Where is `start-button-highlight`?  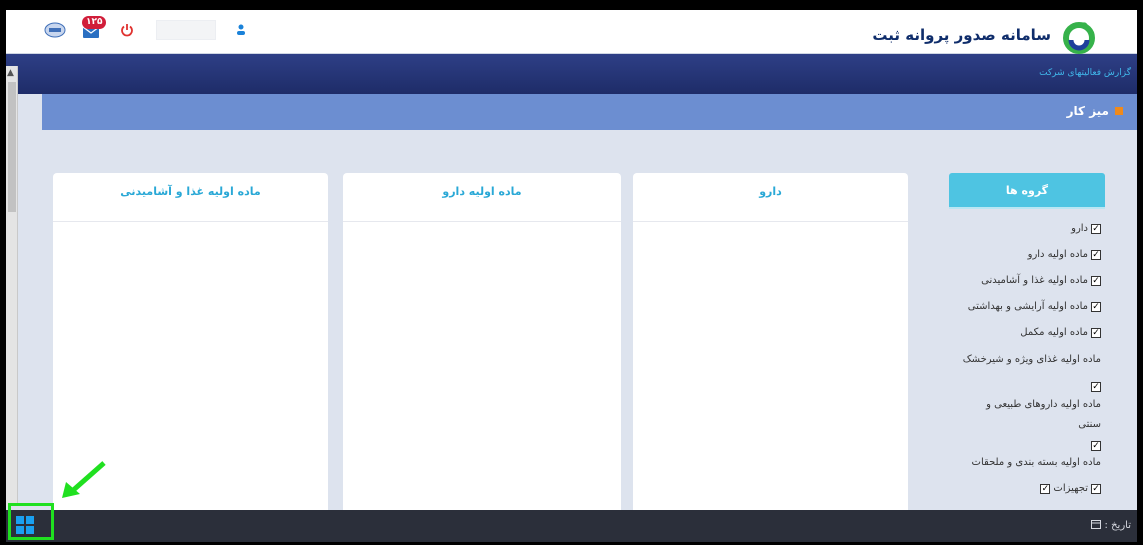 start-button-highlight is located at coordinates (31, 521).